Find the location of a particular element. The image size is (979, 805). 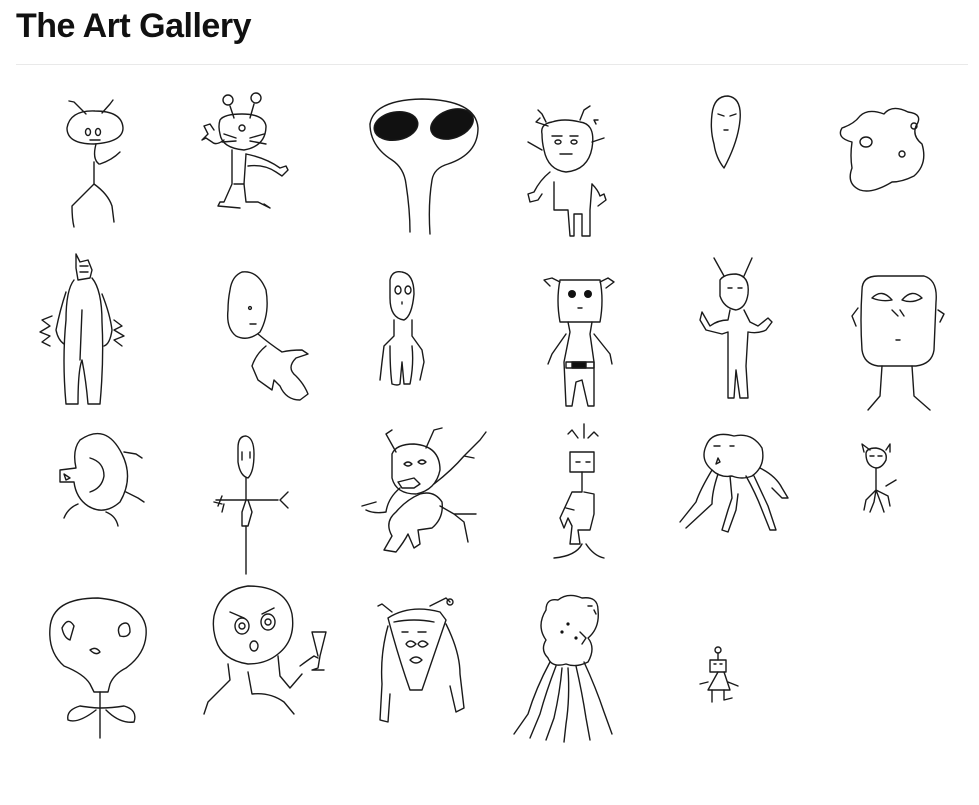

jellyfish-alien-drawing is located at coordinates (563, 668).